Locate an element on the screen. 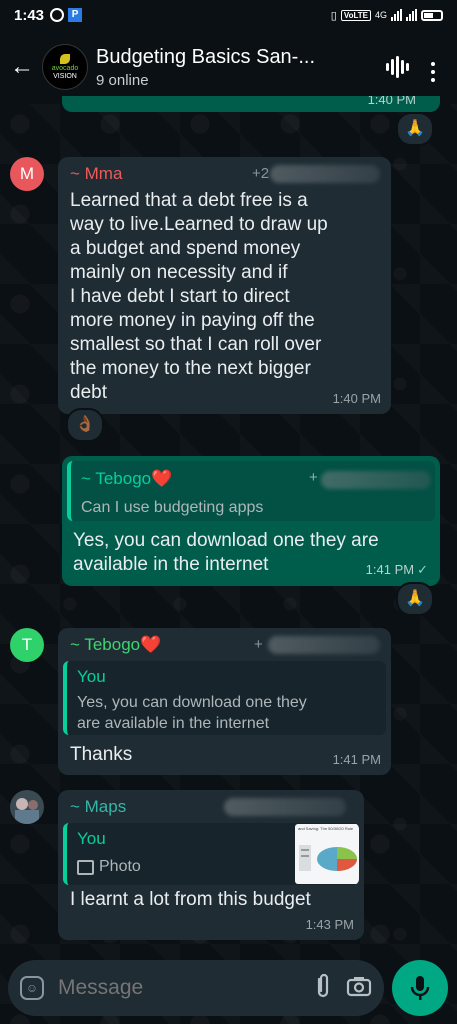 The height and width of the screenshot is (1024, 457). whatsapp-notification-icon is located at coordinates (57, 15).